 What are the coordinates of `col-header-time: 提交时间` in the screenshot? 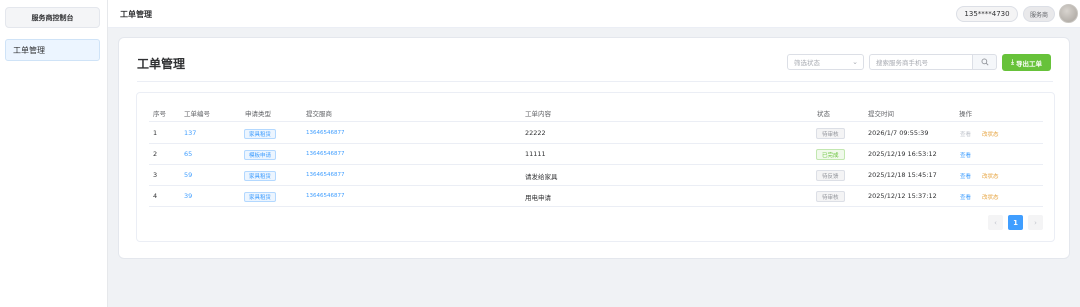 It's located at (881, 114).